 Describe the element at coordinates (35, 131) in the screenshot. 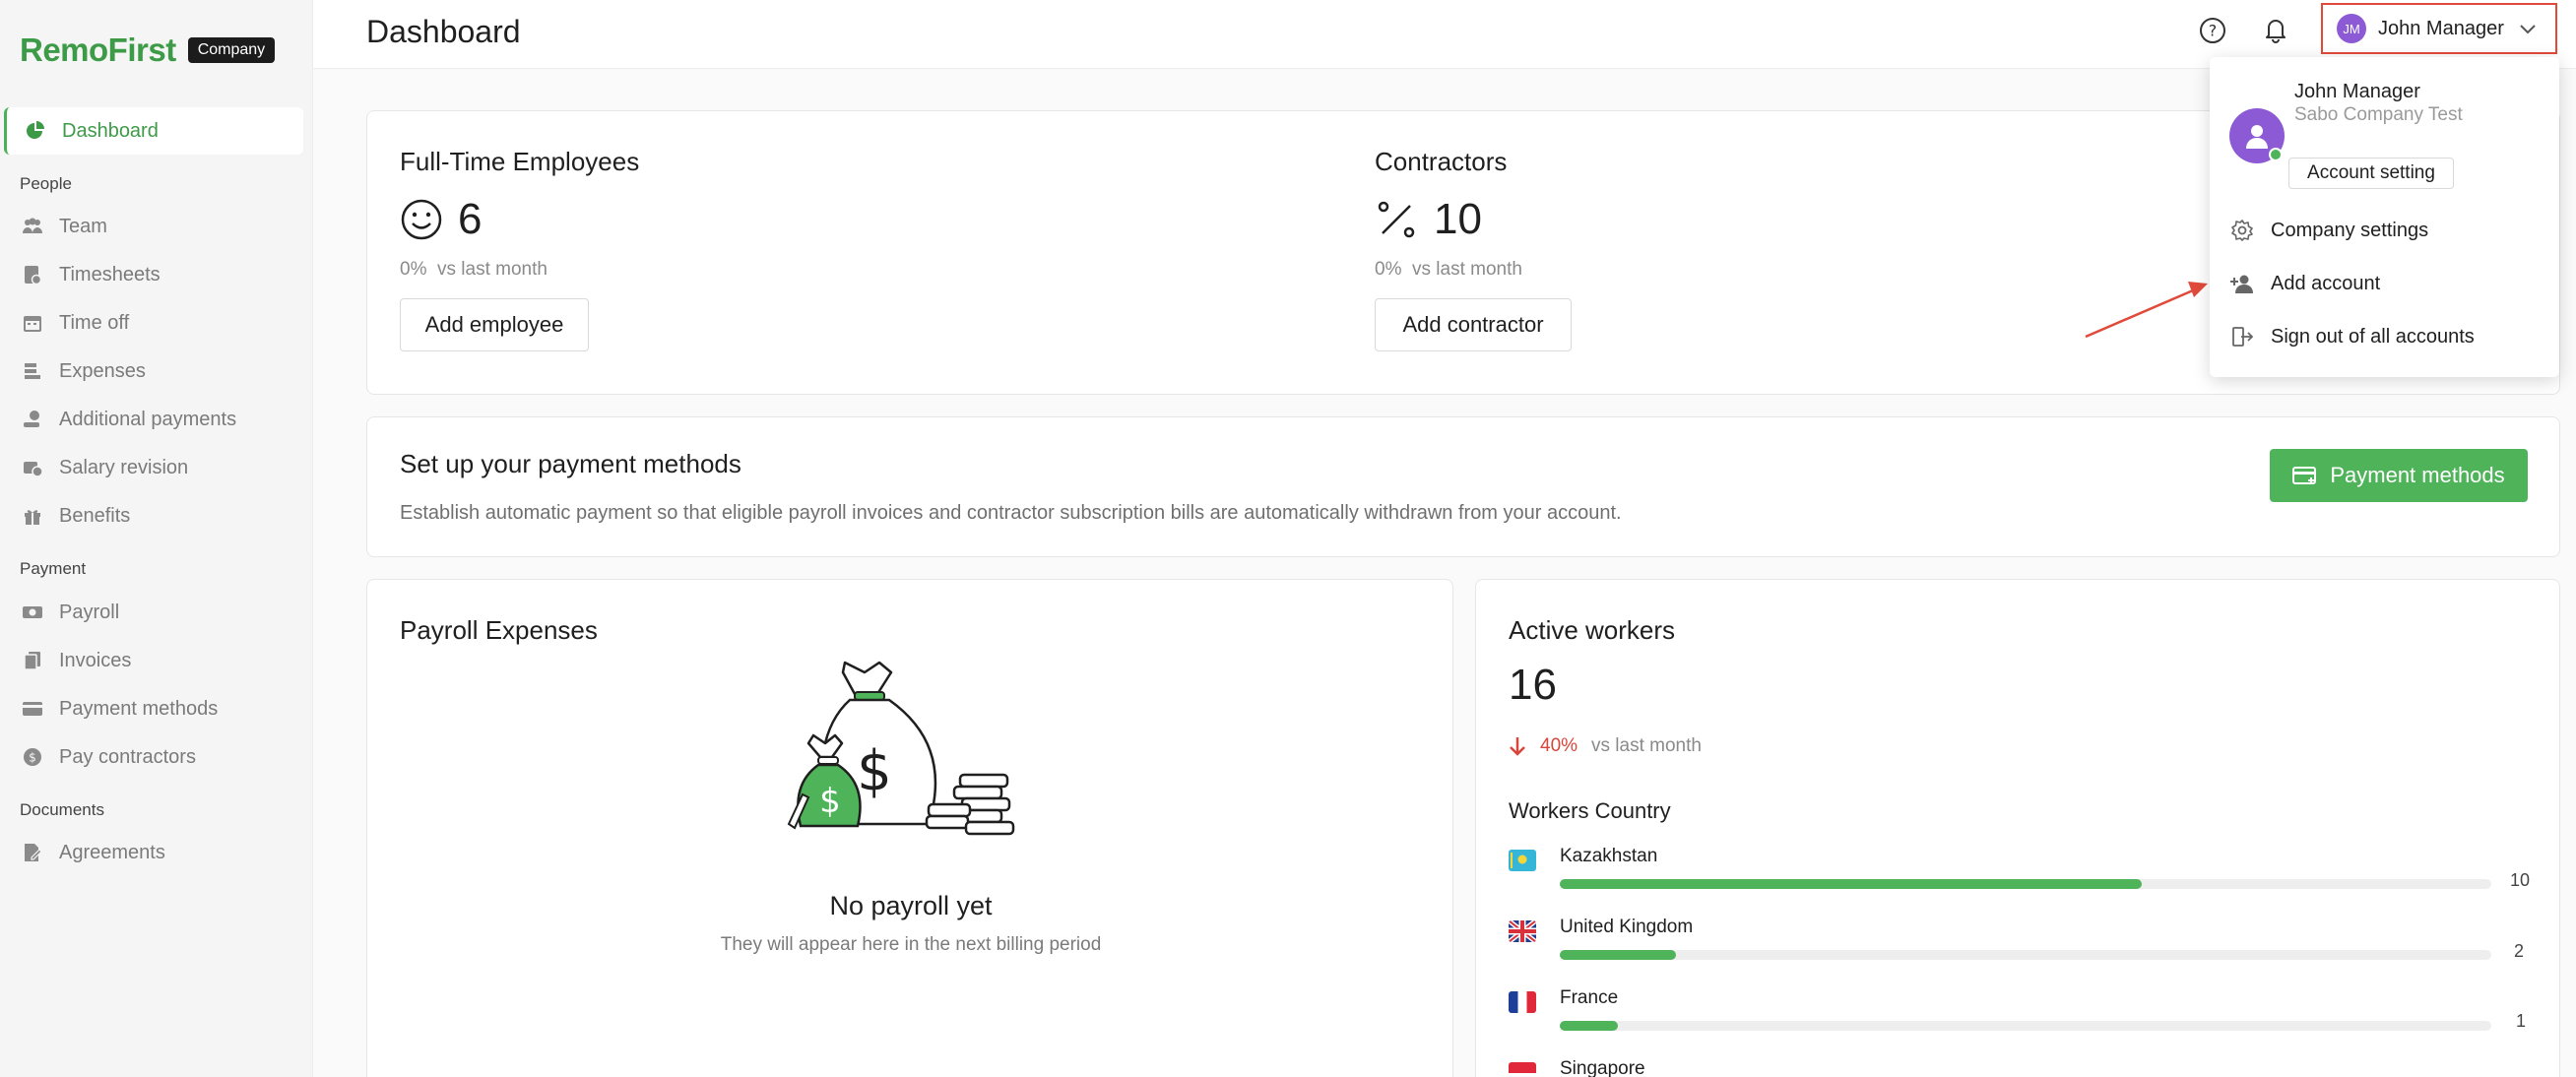

I see `pie-chart-icon` at that location.